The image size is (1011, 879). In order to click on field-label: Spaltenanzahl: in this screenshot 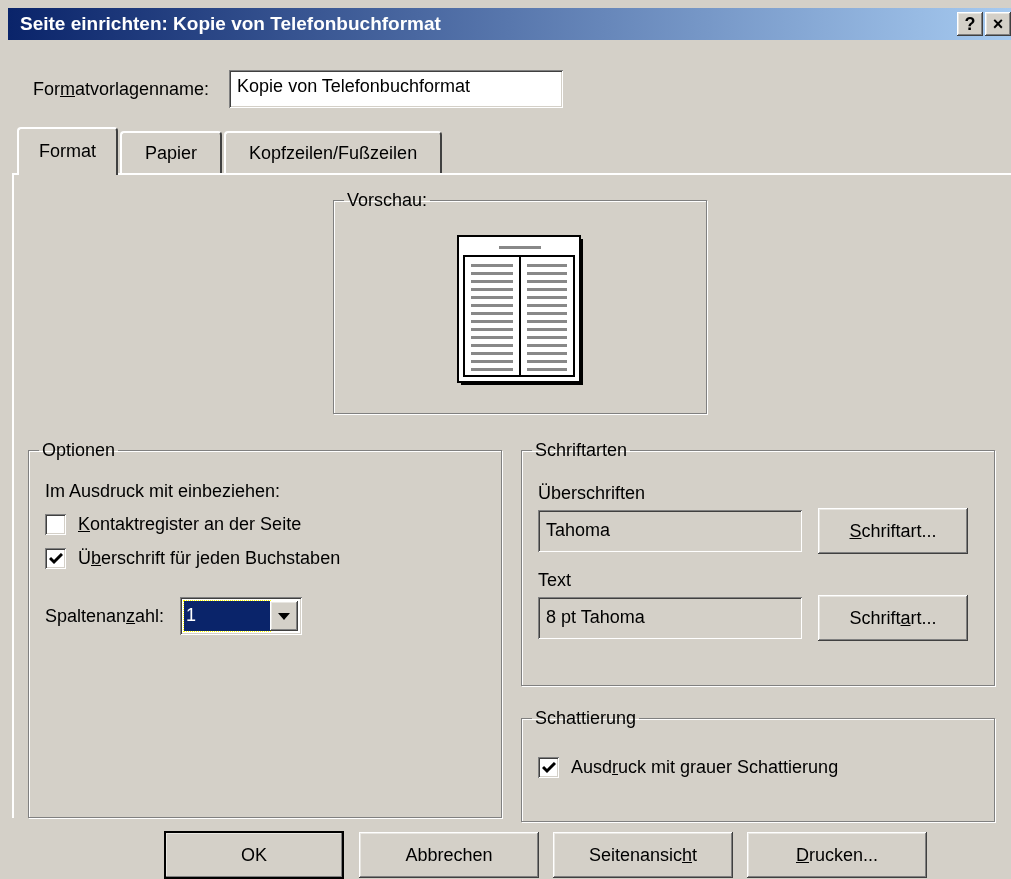, I will do `click(105, 616)`.